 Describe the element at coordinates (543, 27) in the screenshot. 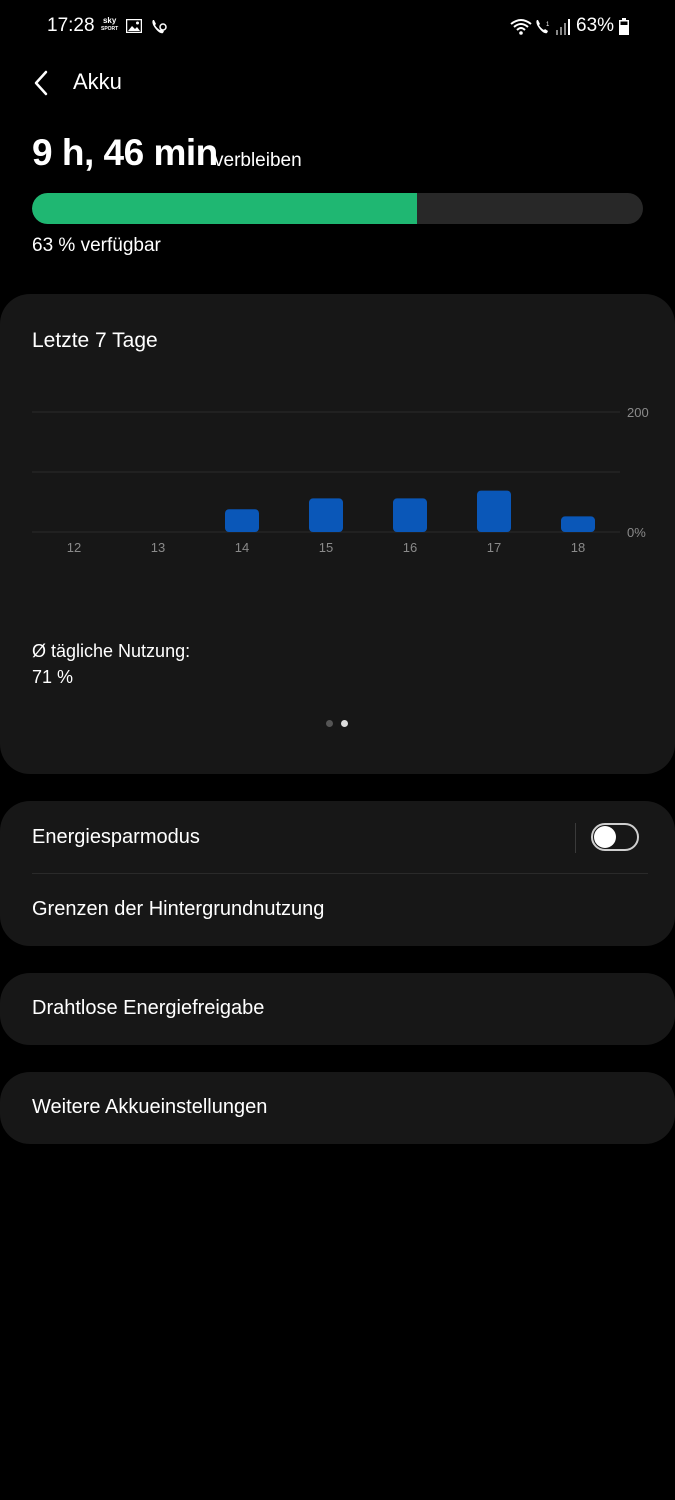

I see `volte-icon: 1` at that location.